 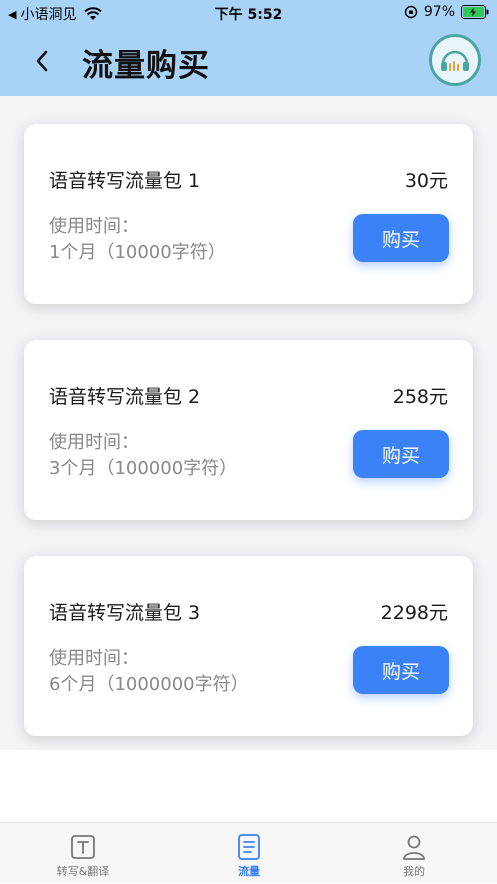 I want to click on tab-profile: 我的, so click(x=414, y=853).